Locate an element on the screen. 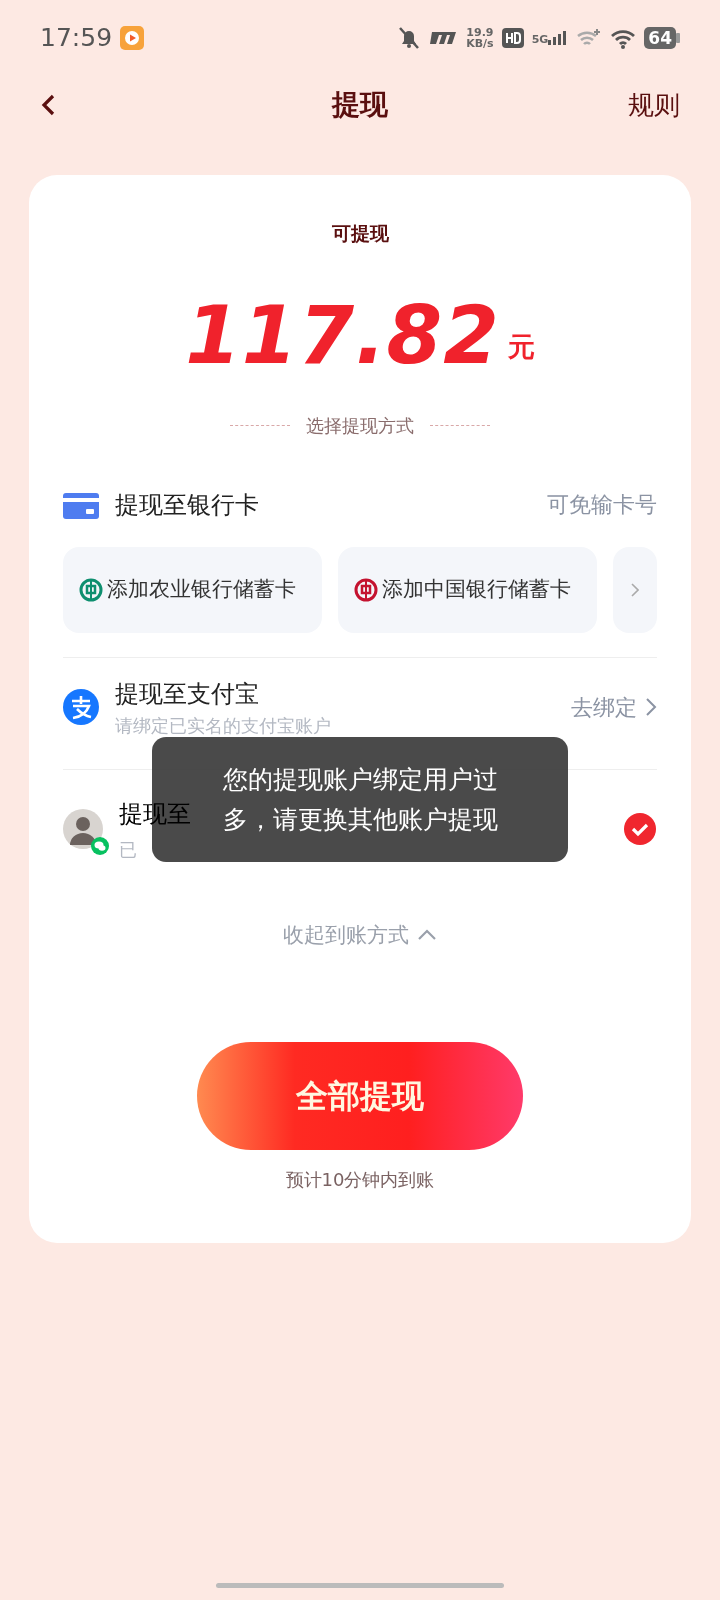 The image size is (720, 1600). back-icon is located at coordinates (48, 105).